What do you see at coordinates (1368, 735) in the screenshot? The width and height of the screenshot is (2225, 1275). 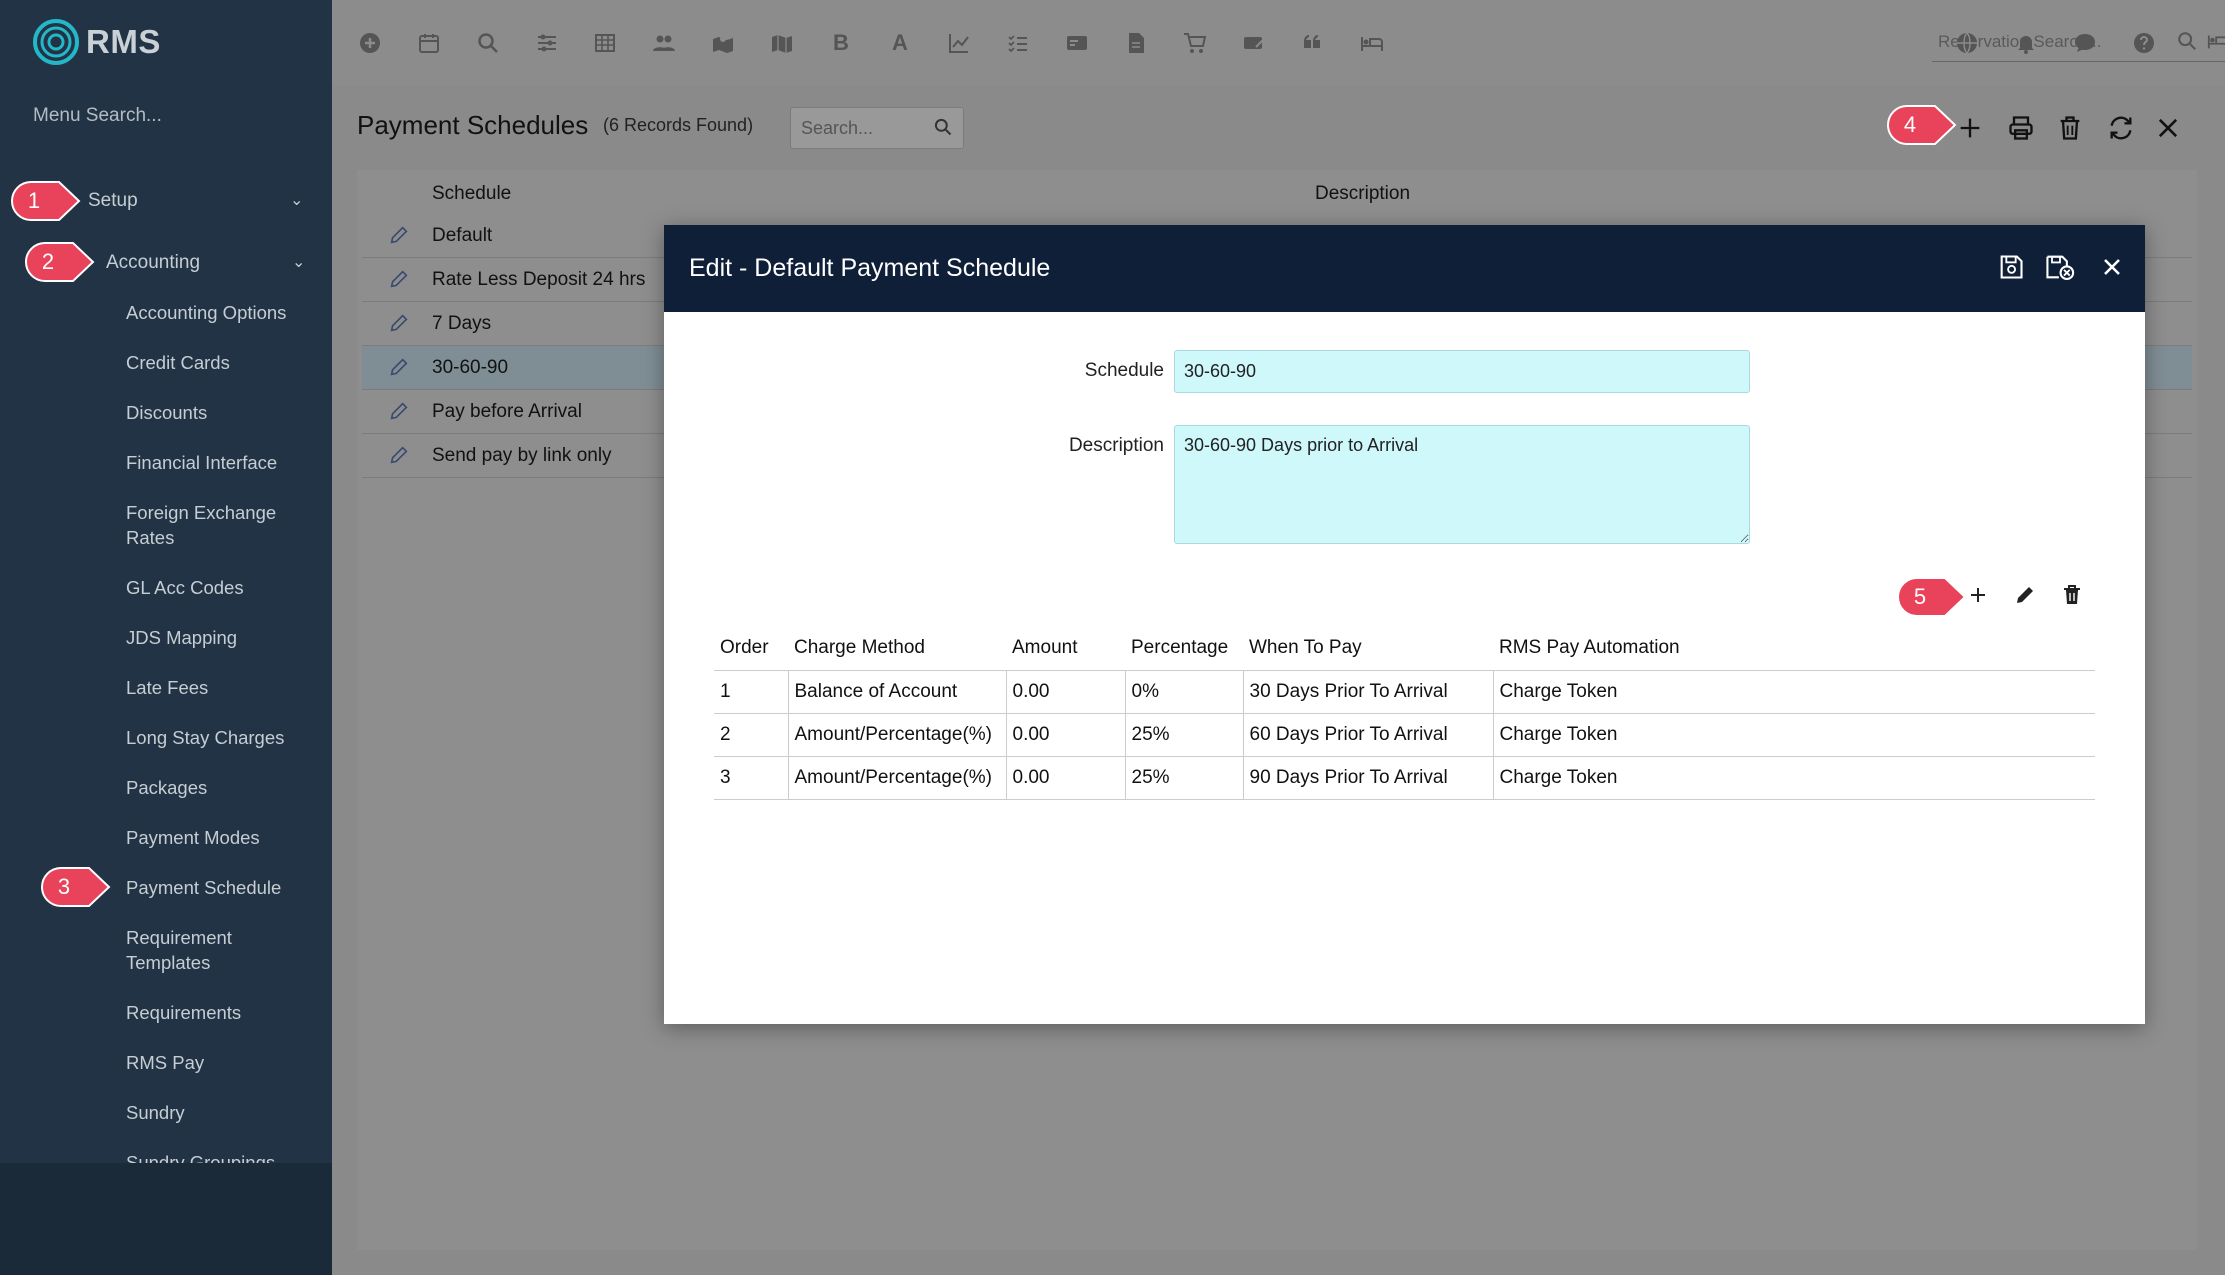 I see `cell-when-to-pay: 60 Days Prior To Arrival` at bounding box center [1368, 735].